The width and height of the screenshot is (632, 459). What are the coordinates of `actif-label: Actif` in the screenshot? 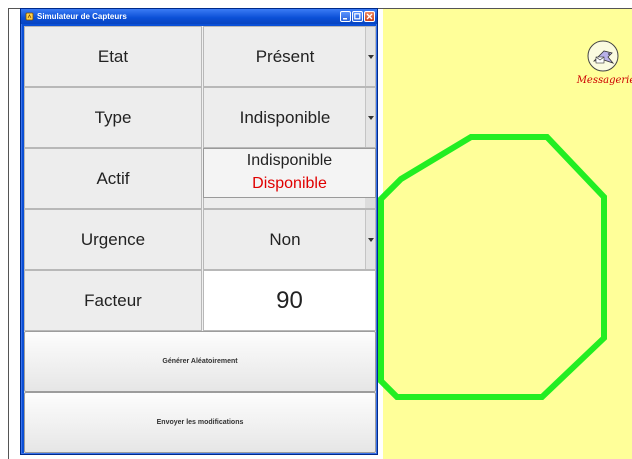 It's located at (113, 178).